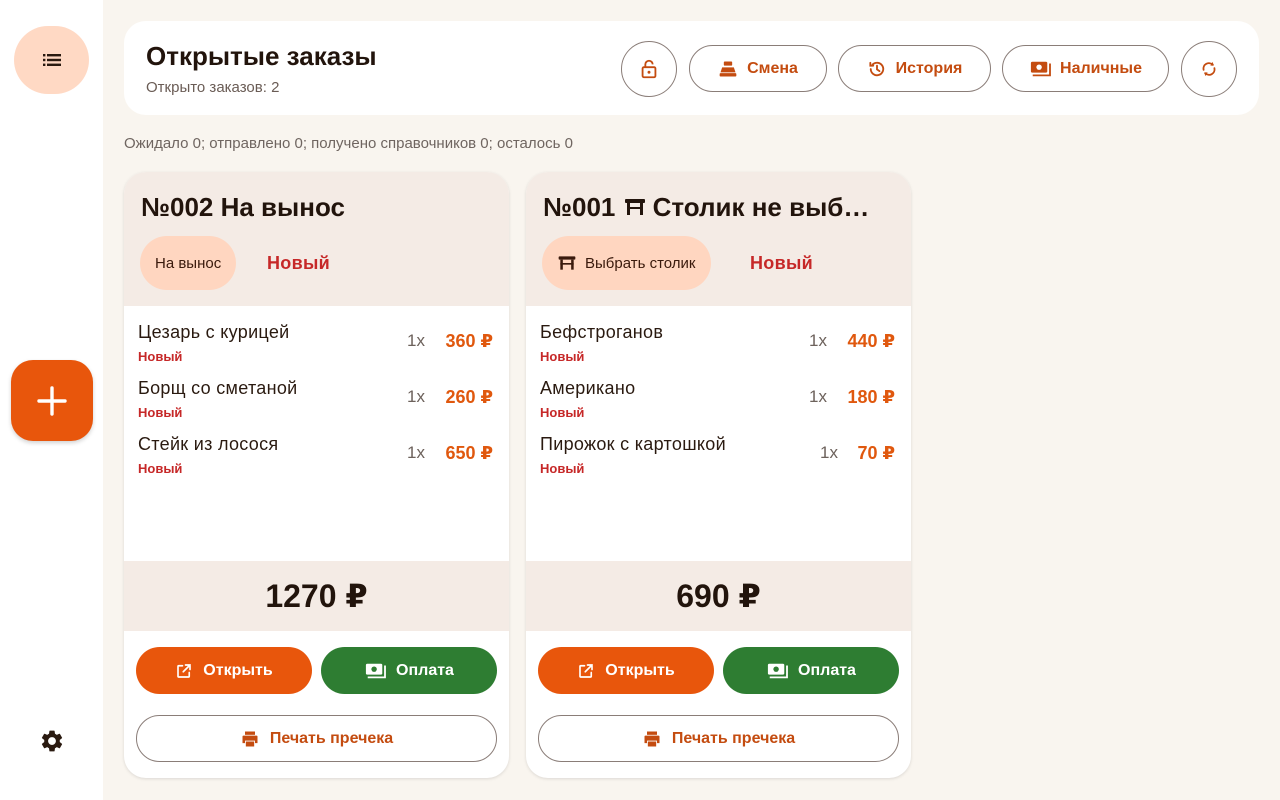  Describe the element at coordinates (718, 391) in the screenshot. I see `order-item: Американо Новый 1x 180 ₽` at that location.